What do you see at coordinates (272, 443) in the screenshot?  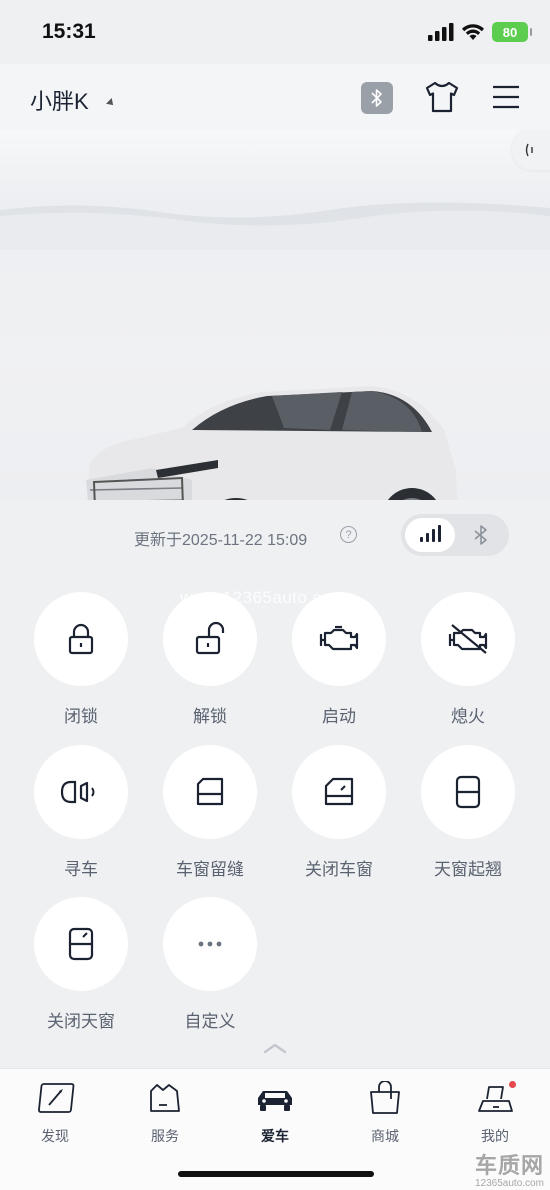 I see `vehicle-image` at bounding box center [272, 443].